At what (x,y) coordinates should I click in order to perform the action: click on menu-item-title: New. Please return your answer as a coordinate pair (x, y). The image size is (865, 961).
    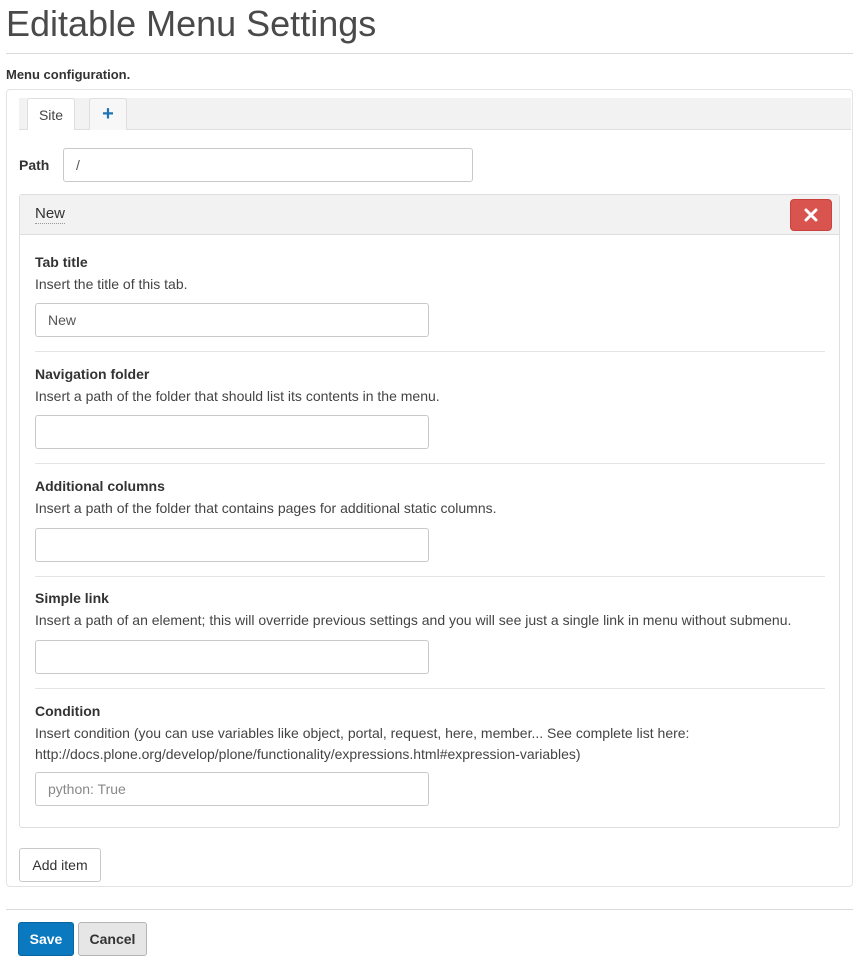
    Looking at the image, I should click on (50, 214).